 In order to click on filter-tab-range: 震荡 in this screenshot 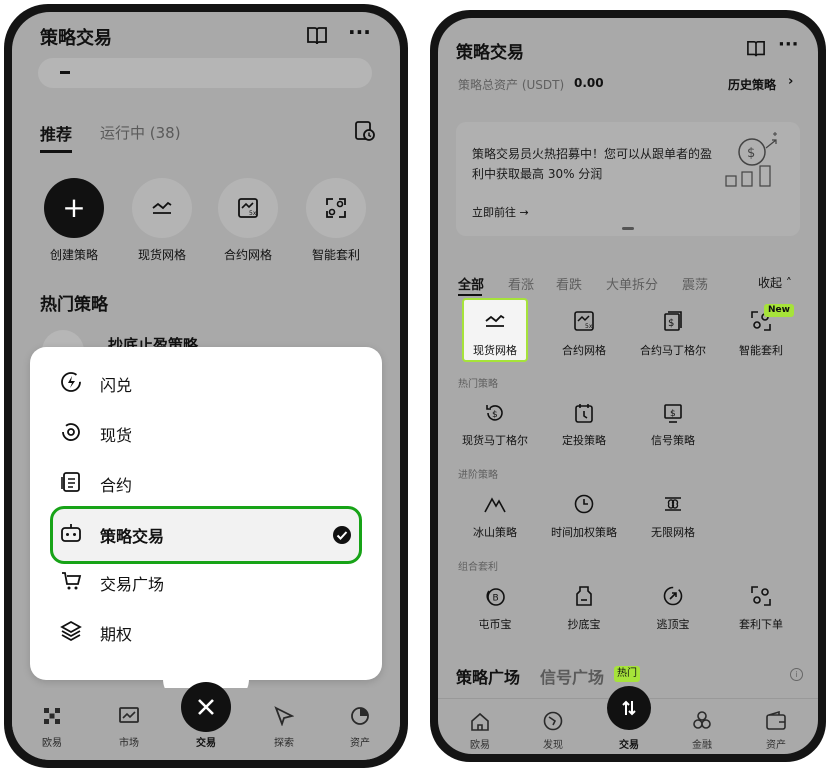, I will do `click(695, 283)`.